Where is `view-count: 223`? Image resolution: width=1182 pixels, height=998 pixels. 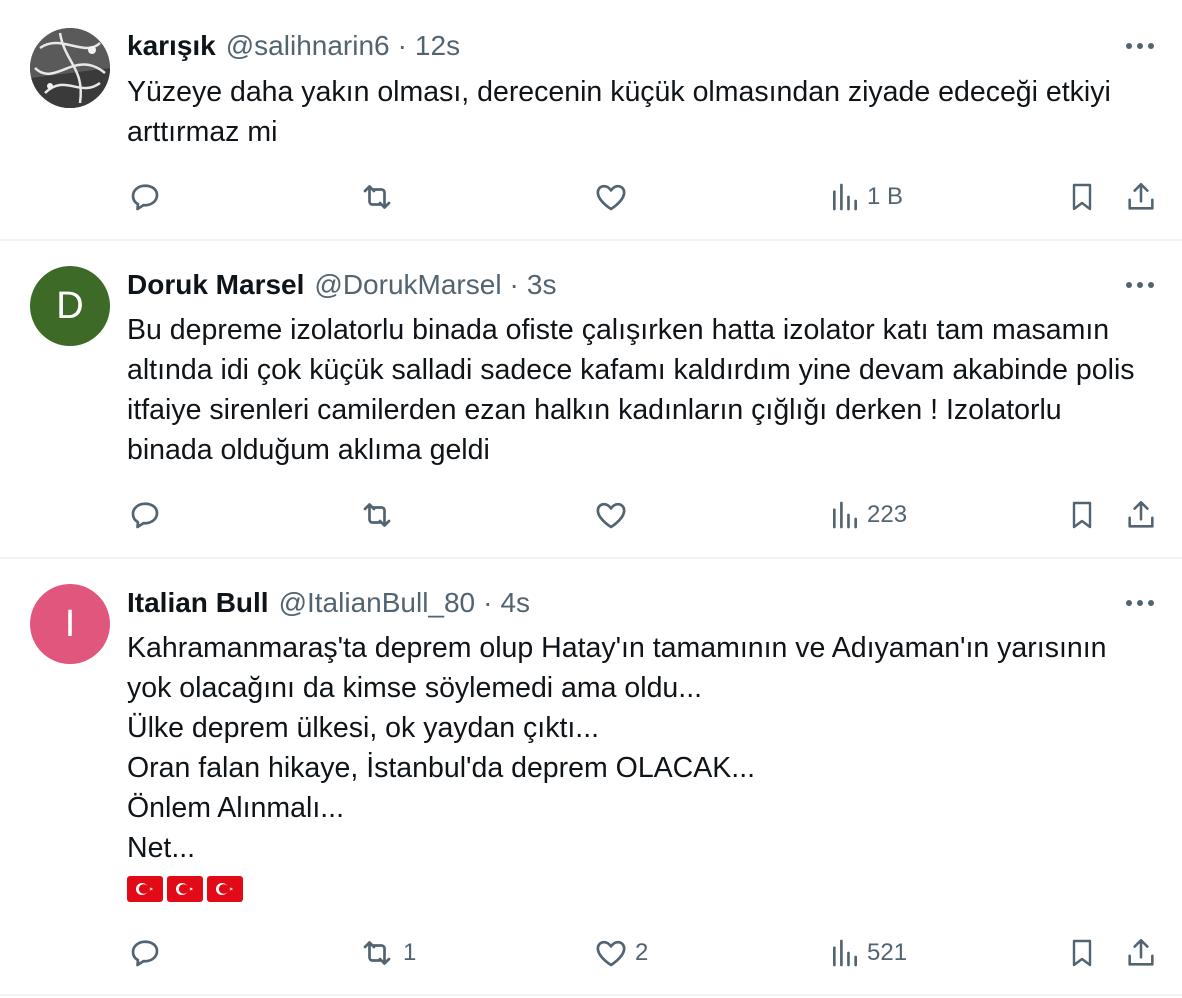
view-count: 223 is located at coordinates (887, 514).